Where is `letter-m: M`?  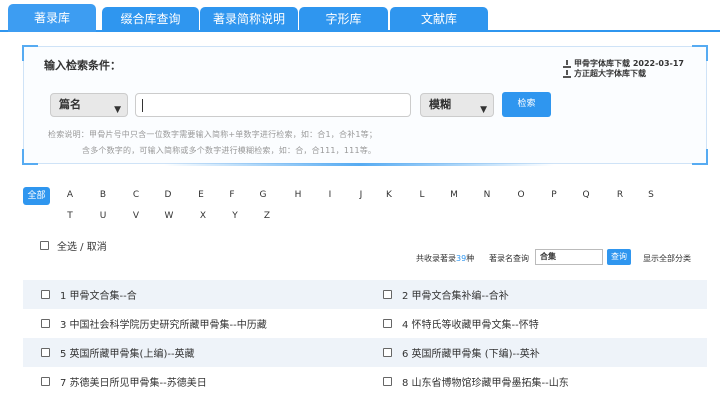 letter-m: M is located at coordinates (454, 195).